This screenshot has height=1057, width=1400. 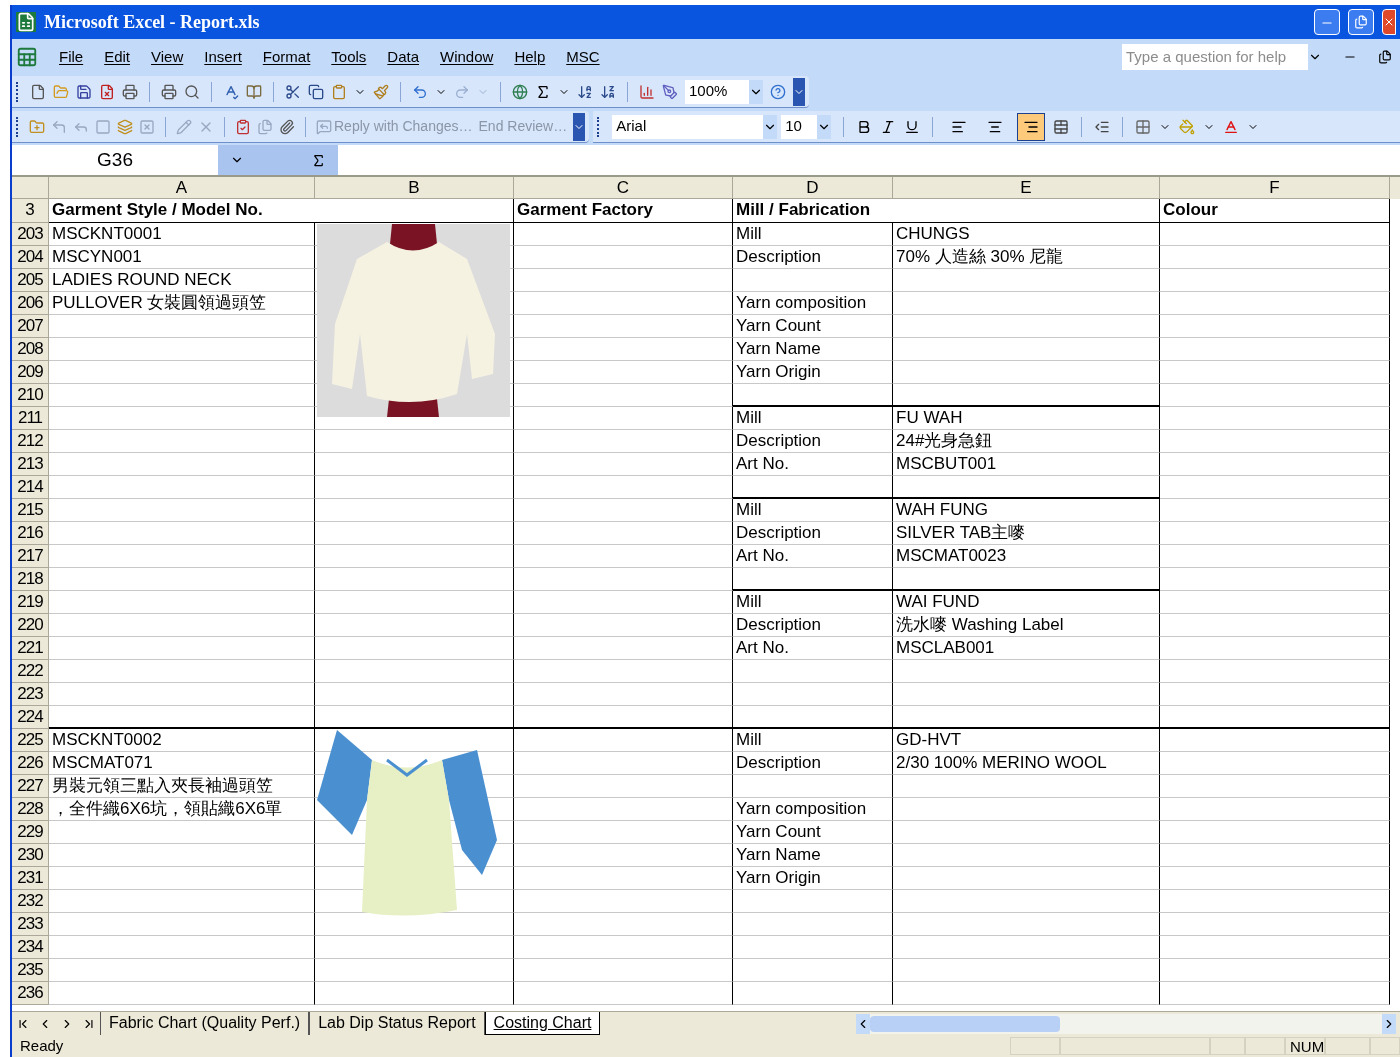 What do you see at coordinates (324, 126) in the screenshot?
I see `reply-icon` at bounding box center [324, 126].